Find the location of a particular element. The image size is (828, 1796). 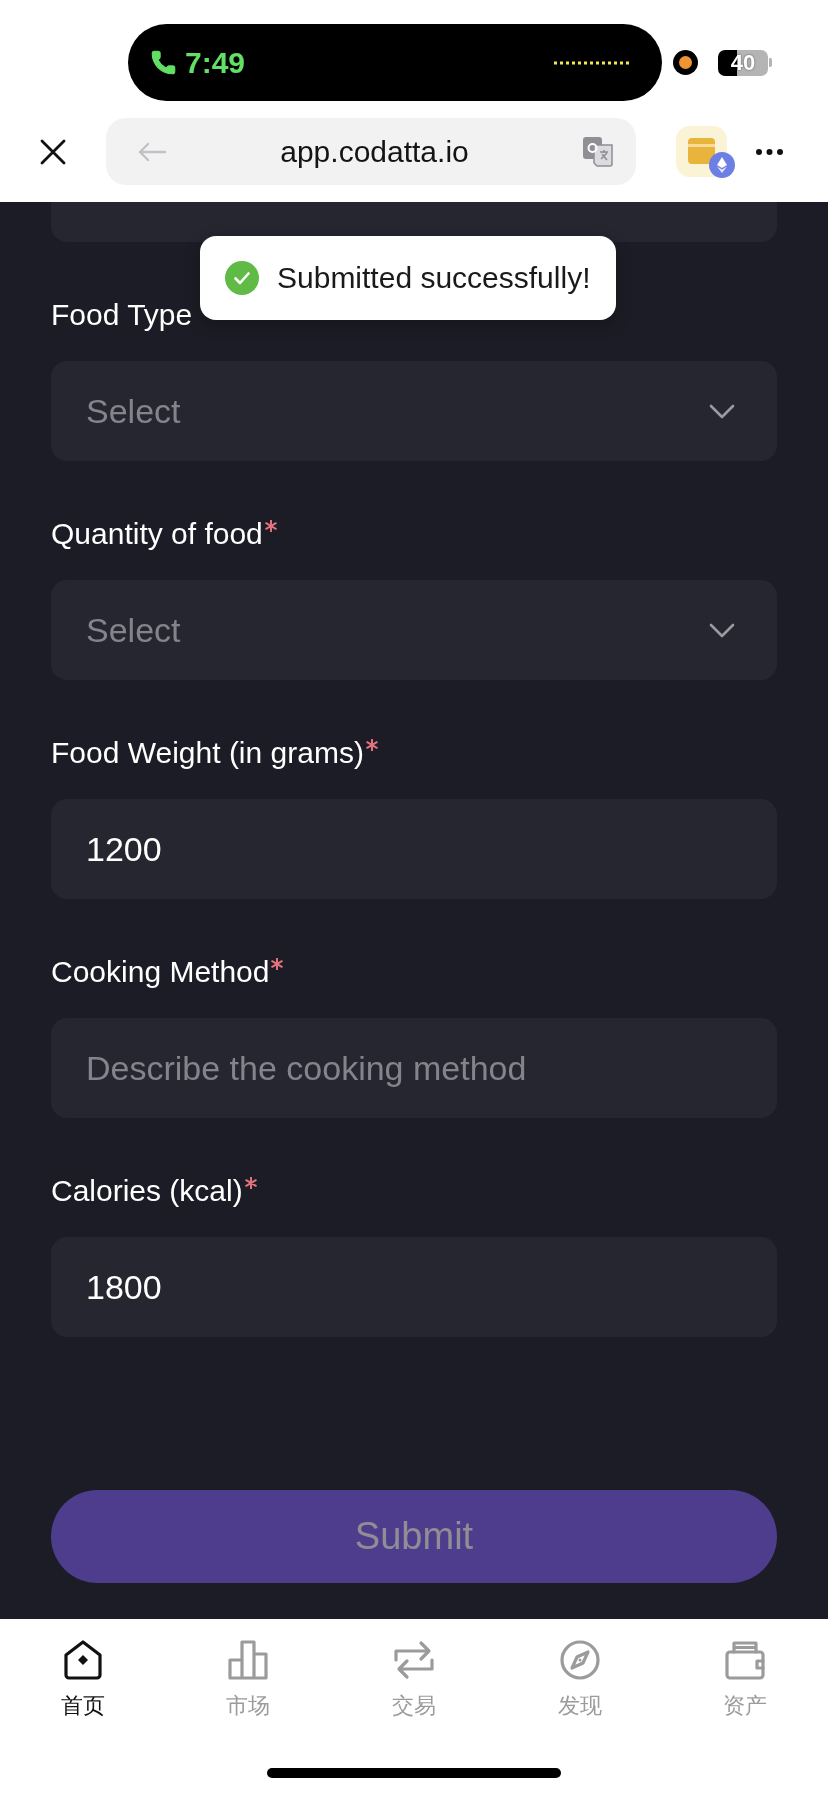

input-field: Describe the cooking method is located at coordinates (414, 1068).